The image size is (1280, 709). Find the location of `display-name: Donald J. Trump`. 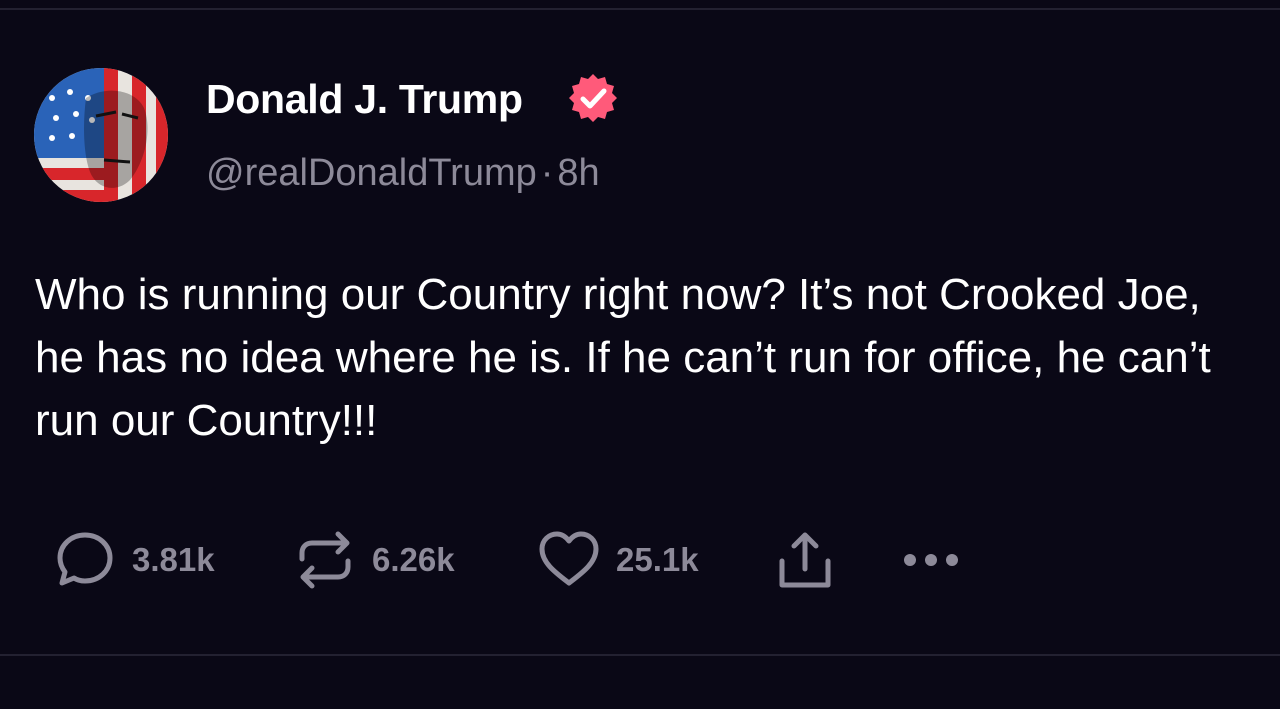

display-name: Donald J. Trump is located at coordinates (364, 99).